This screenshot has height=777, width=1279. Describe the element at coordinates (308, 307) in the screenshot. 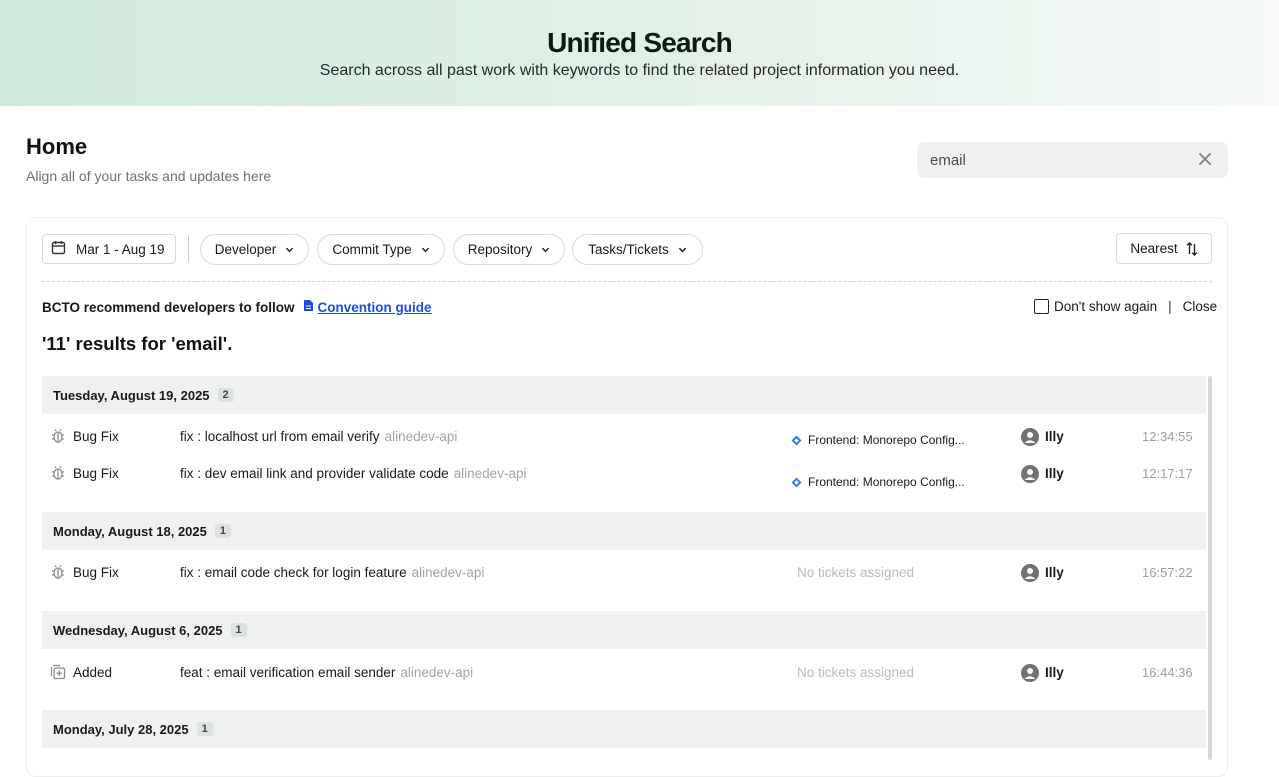

I see `document-icon` at that location.